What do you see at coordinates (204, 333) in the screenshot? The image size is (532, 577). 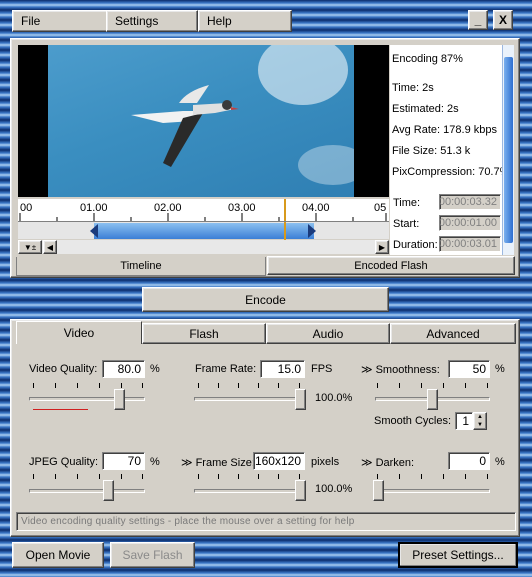 I see `tab-flash: Flash` at bounding box center [204, 333].